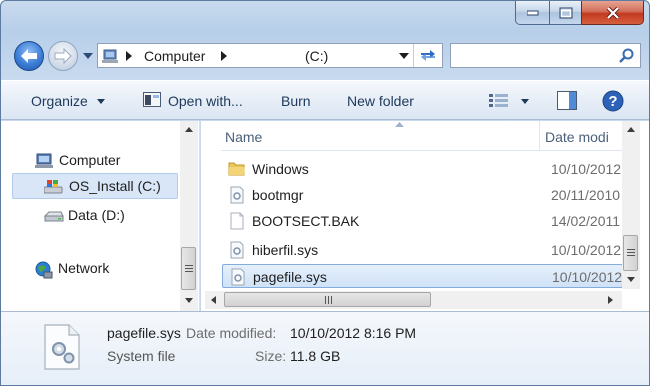 This screenshot has height=386, width=650. Describe the element at coordinates (422, 276) in the screenshot. I see `file-row-pagefile-sys: pagefile.sys 10/10/2012` at that location.